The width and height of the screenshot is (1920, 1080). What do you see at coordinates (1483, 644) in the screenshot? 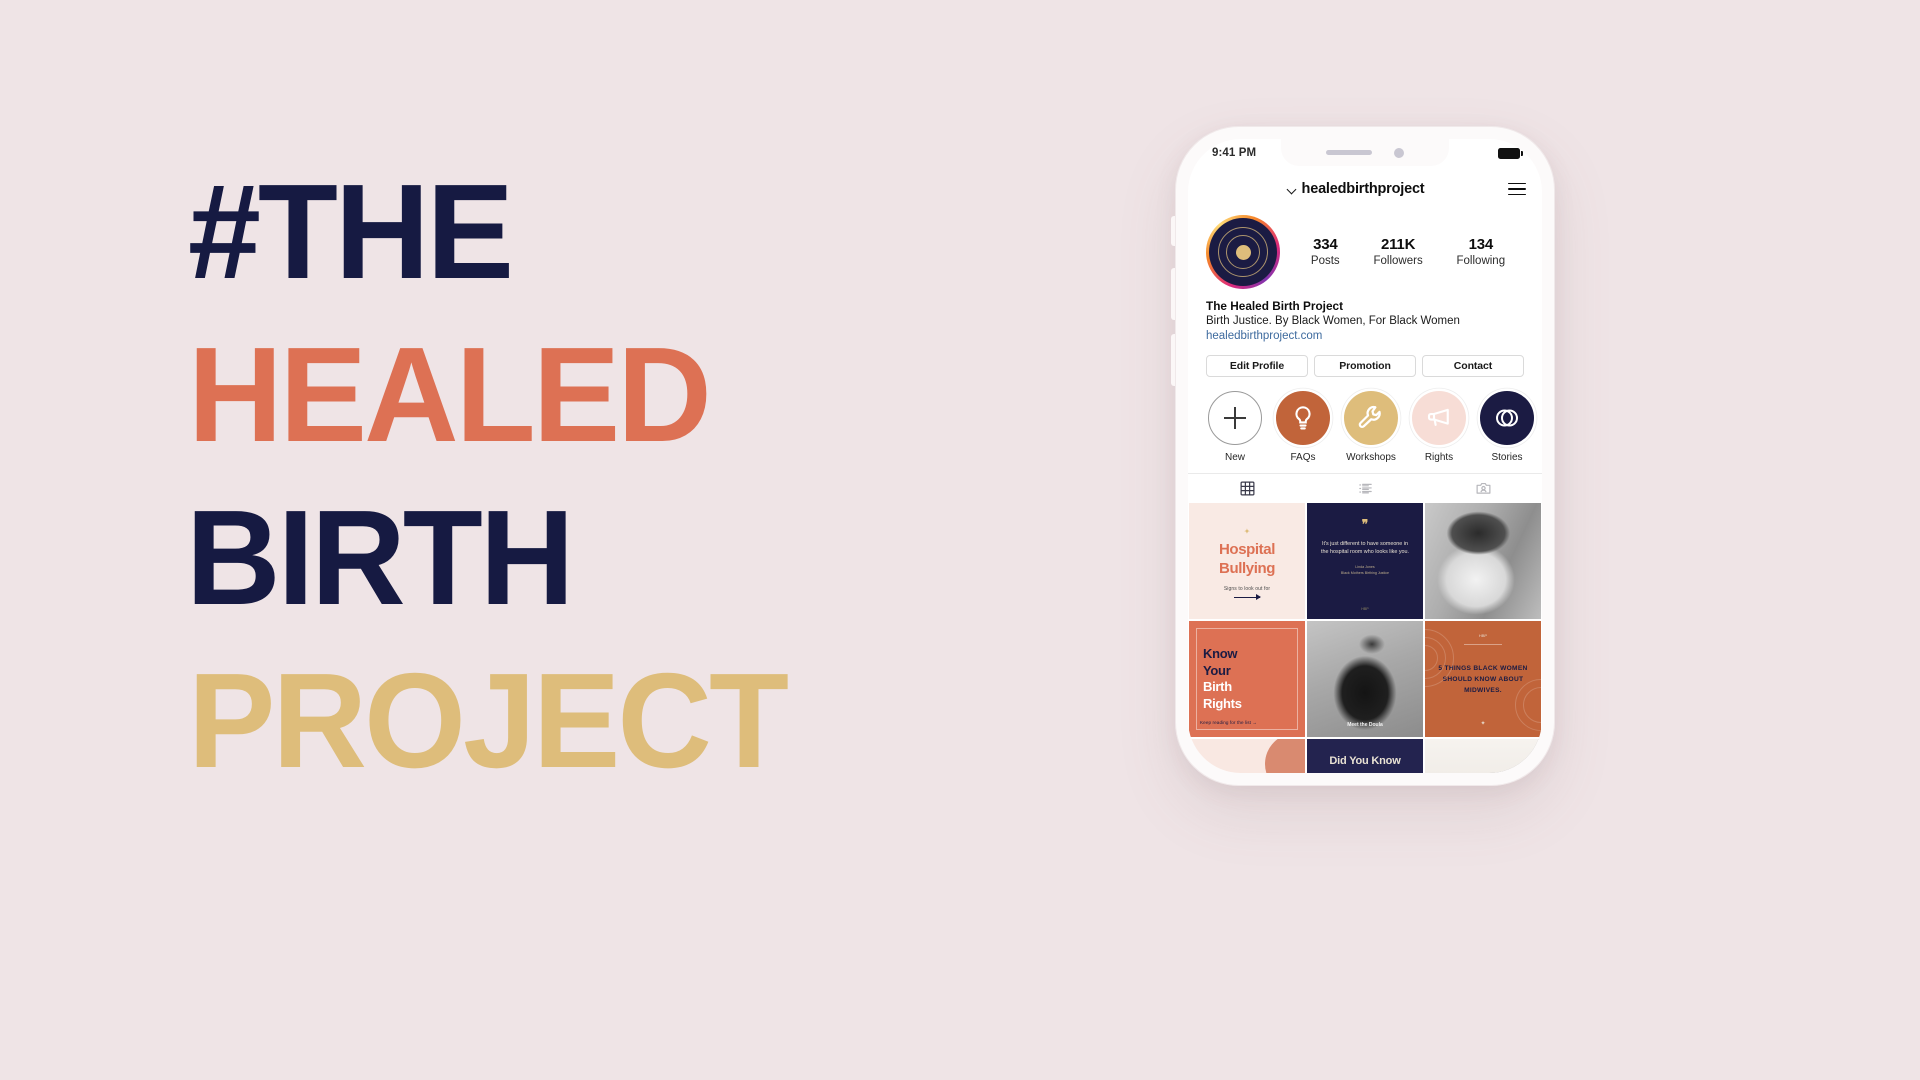
I see `decorative-rule` at bounding box center [1483, 644].